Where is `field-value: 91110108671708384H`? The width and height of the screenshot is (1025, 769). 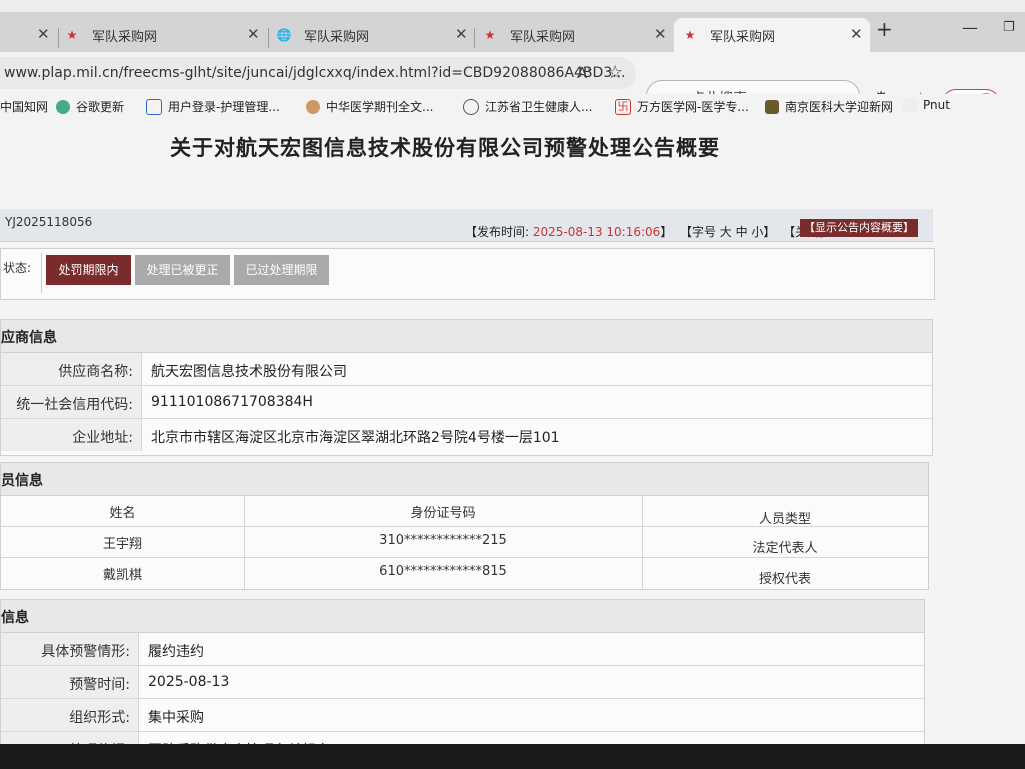 field-value: 91110108671708384H is located at coordinates (232, 402).